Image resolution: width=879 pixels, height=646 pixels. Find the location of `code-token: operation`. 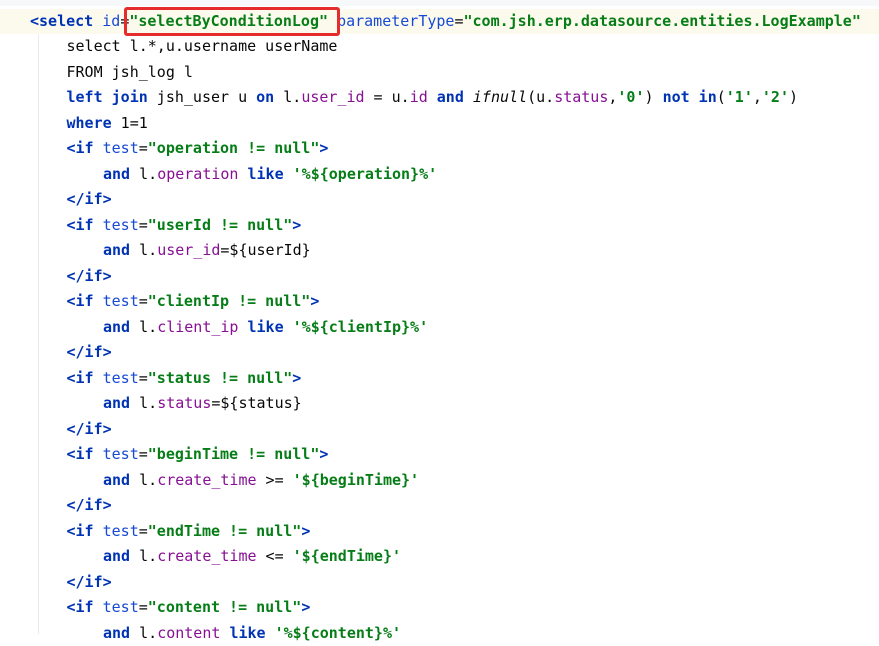

code-token: operation is located at coordinates (197, 174).